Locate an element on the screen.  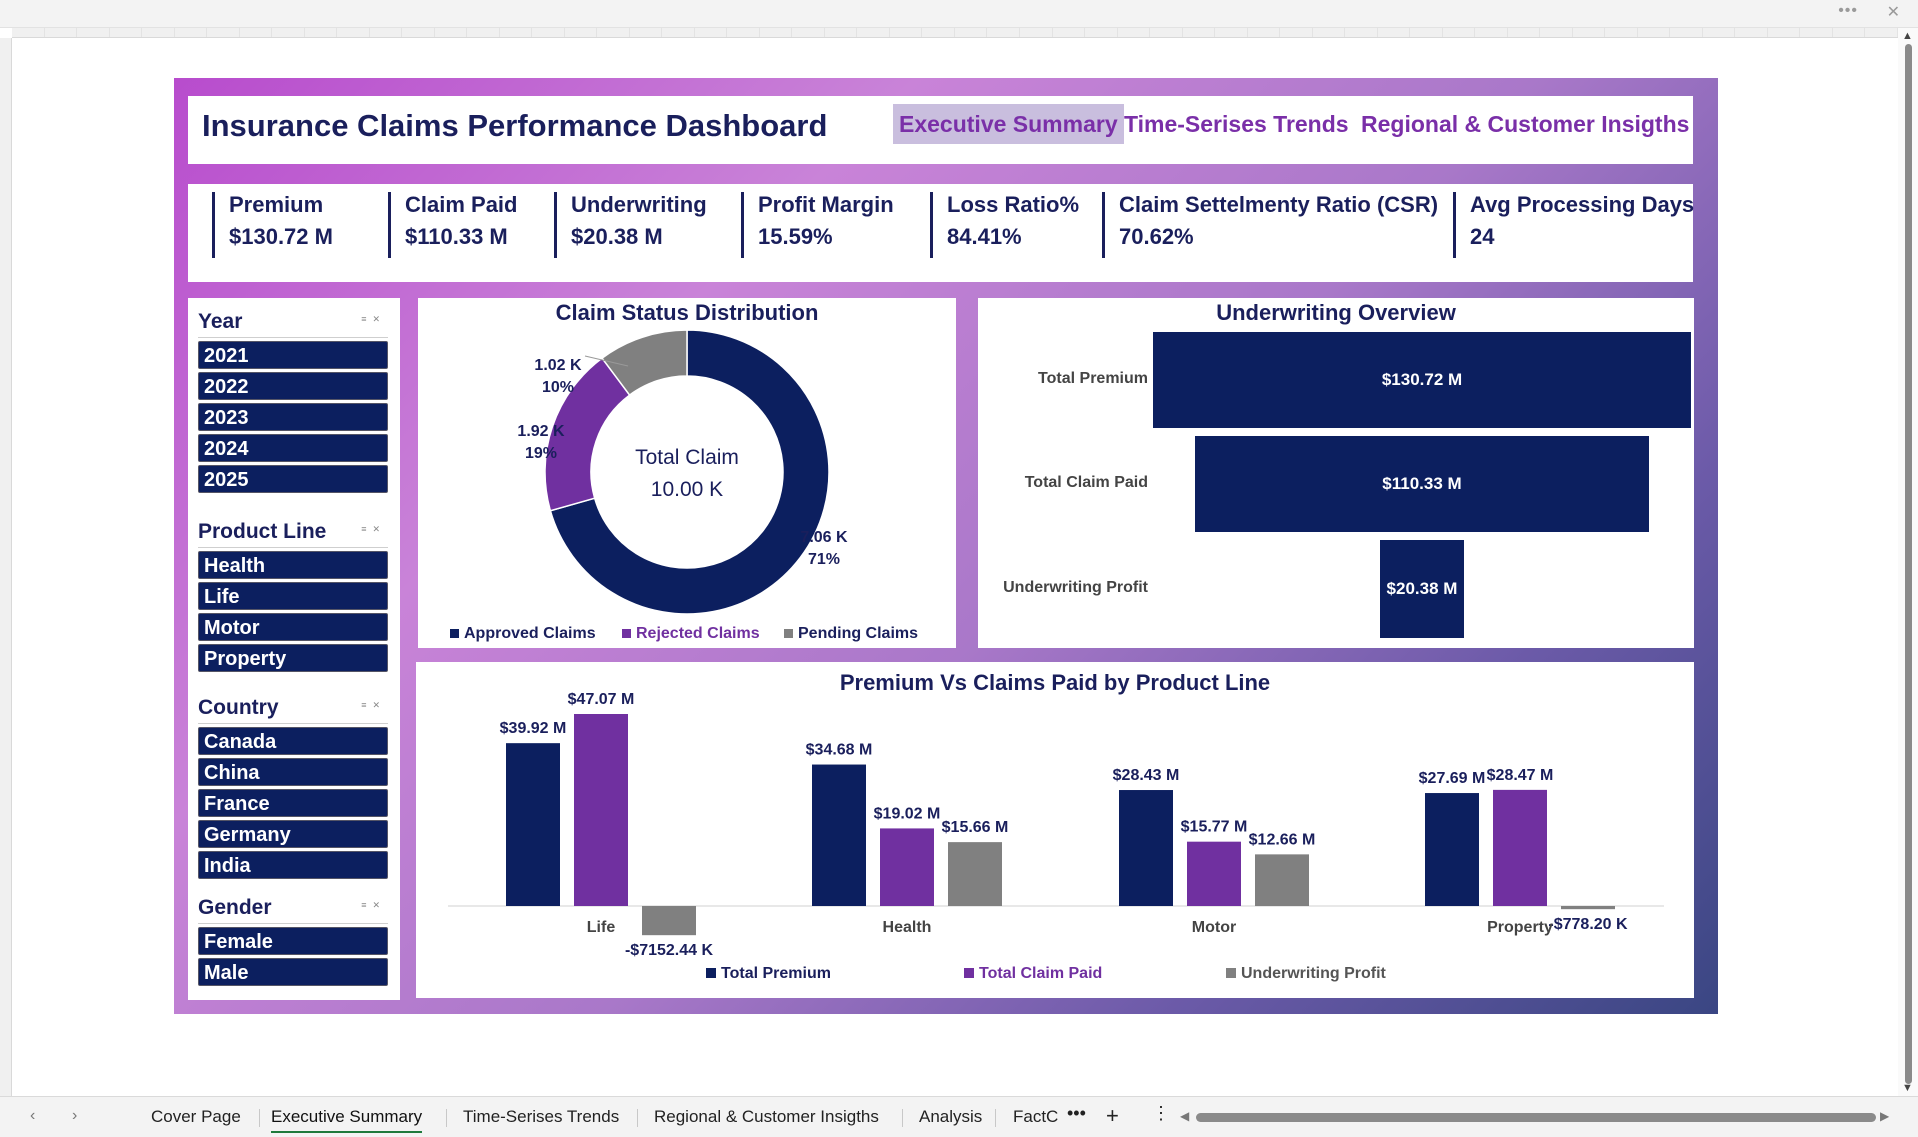
slicer-item-health: Health is located at coordinates (293, 565).